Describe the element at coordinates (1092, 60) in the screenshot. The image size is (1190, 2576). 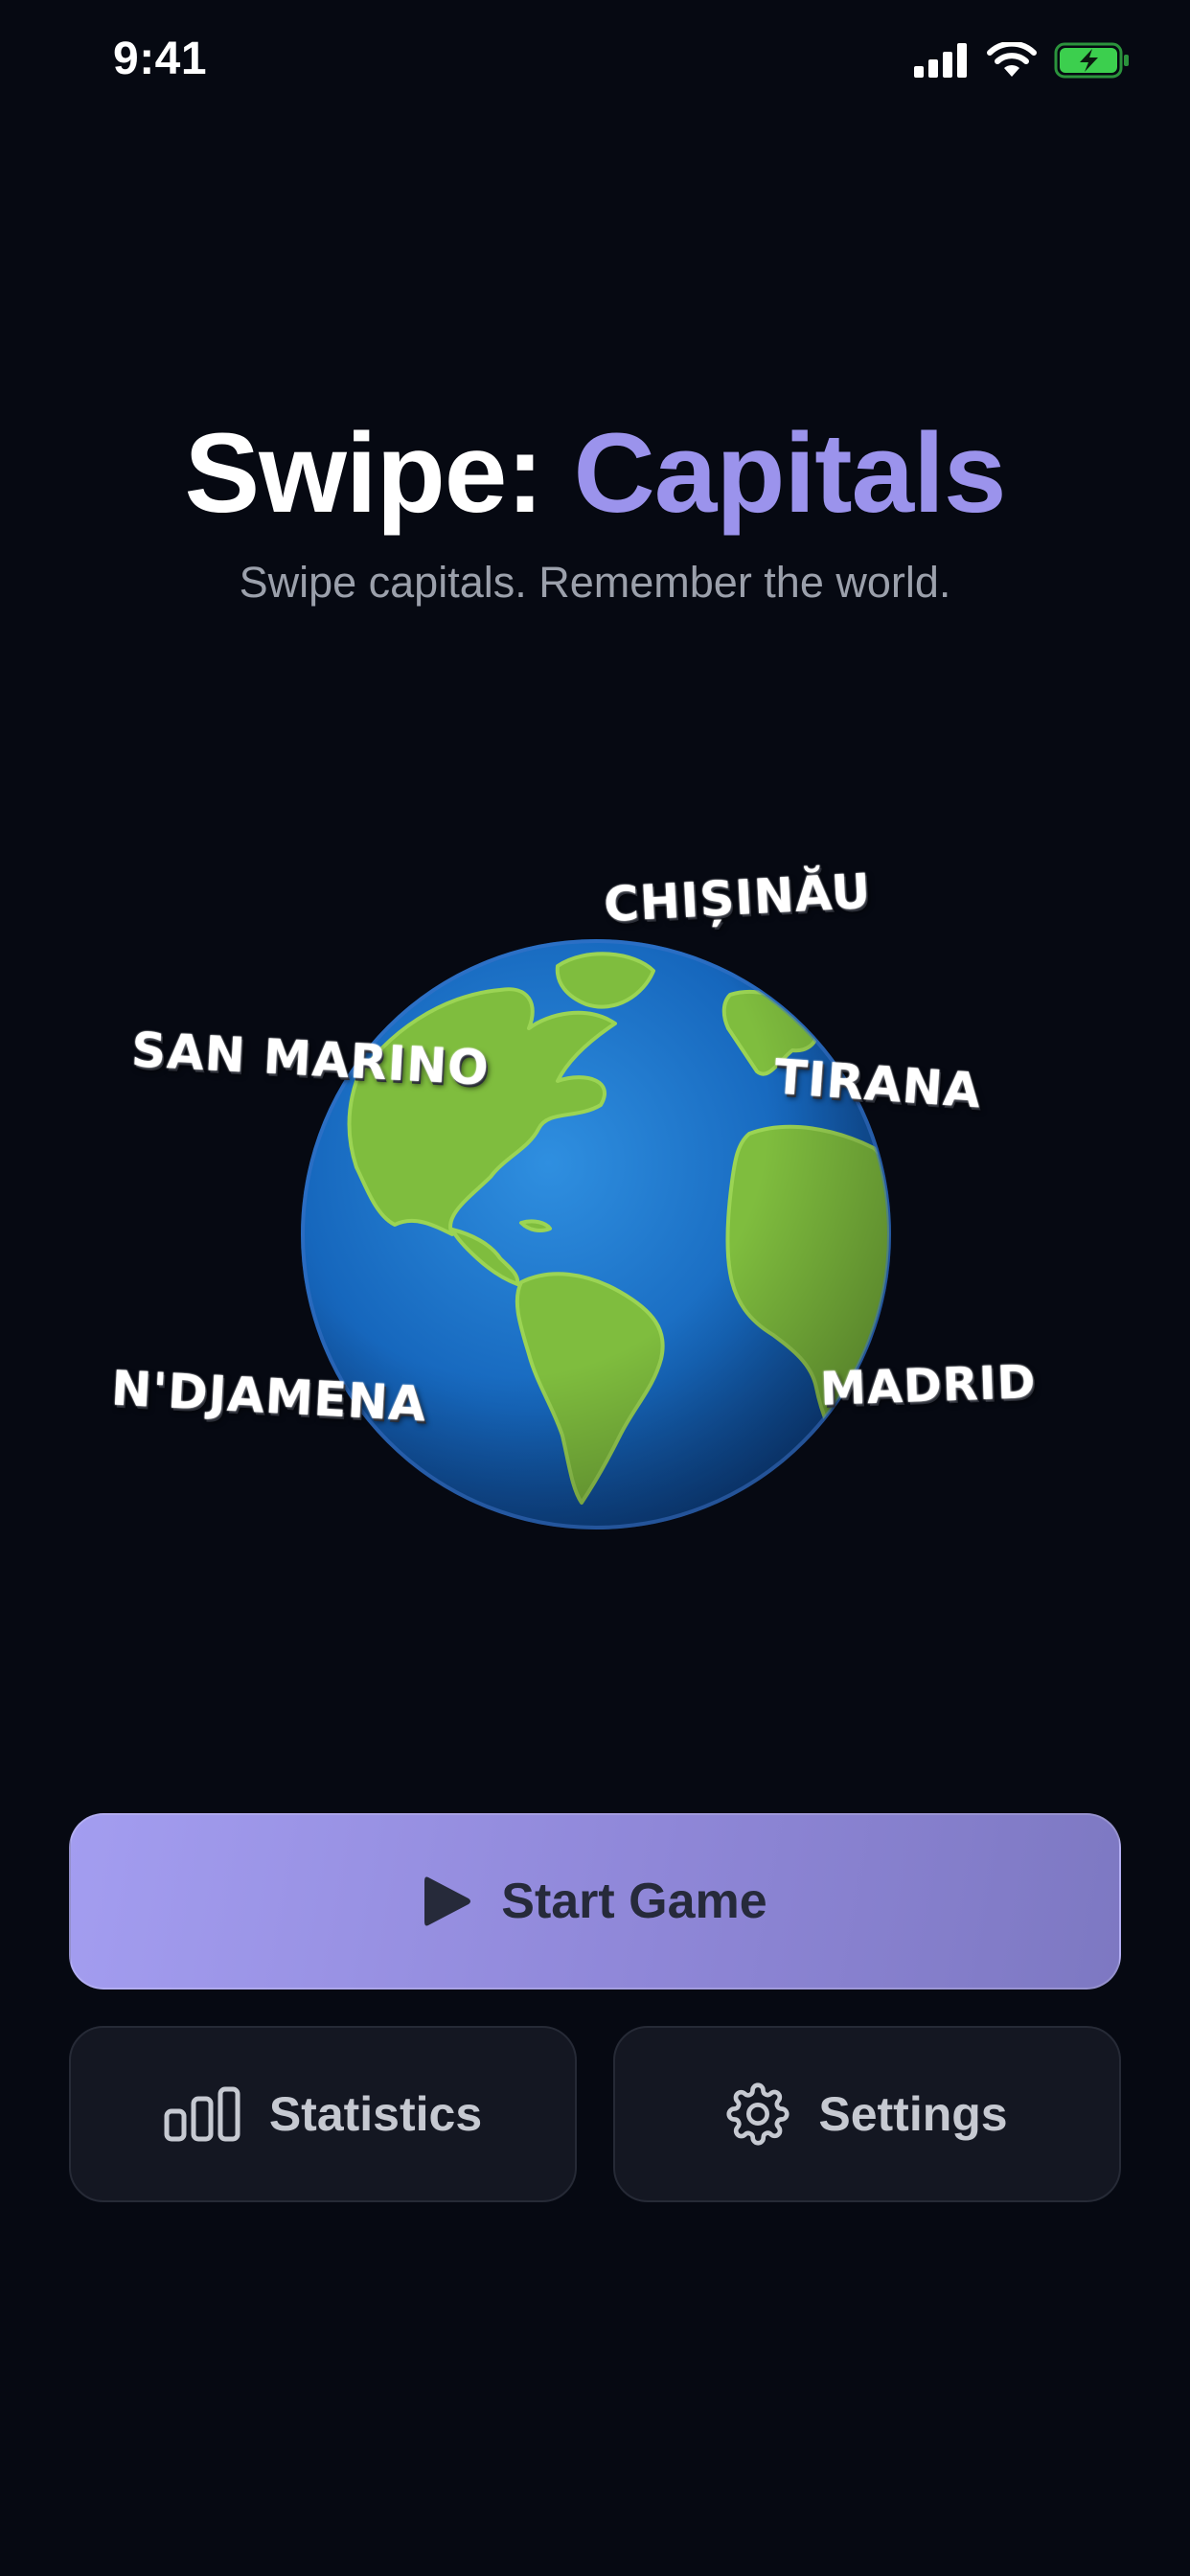
I see `battery-charging-icon` at that location.